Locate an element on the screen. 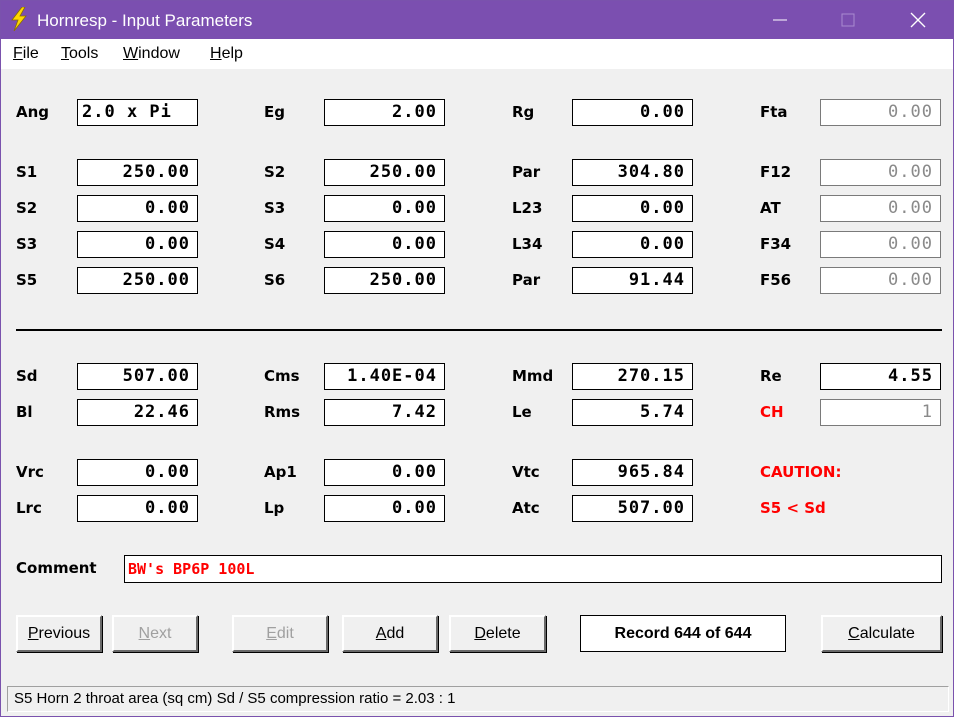  label-lp: Lp is located at coordinates (274, 508).